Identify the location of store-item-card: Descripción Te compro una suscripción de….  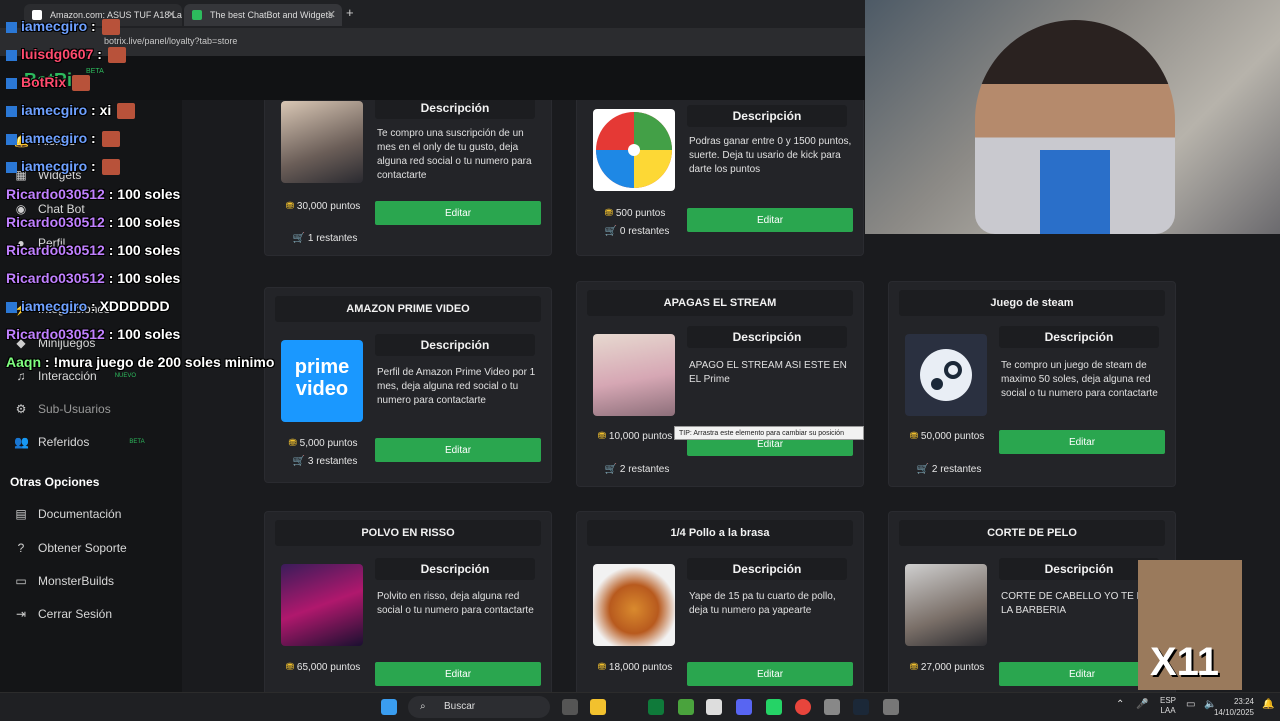
(408, 178).